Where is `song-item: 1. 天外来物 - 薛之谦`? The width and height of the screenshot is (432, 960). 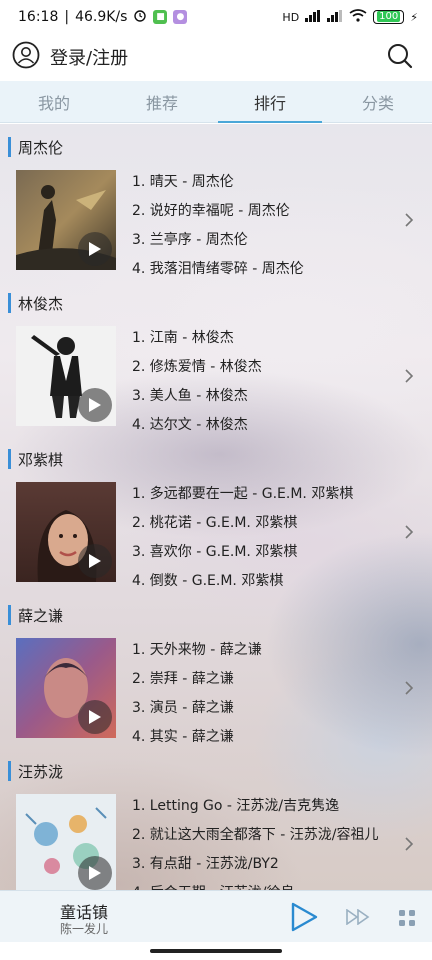
song-item: 1. 天外来物 - 薛之谦 is located at coordinates (267, 650).